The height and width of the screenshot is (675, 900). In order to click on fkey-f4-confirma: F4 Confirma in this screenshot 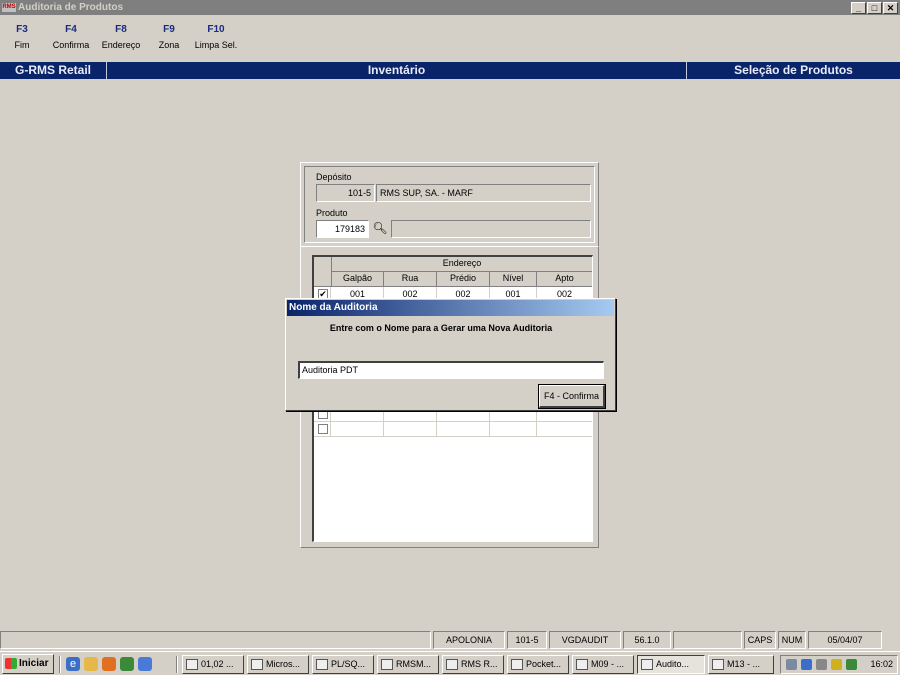, I will do `click(71, 37)`.